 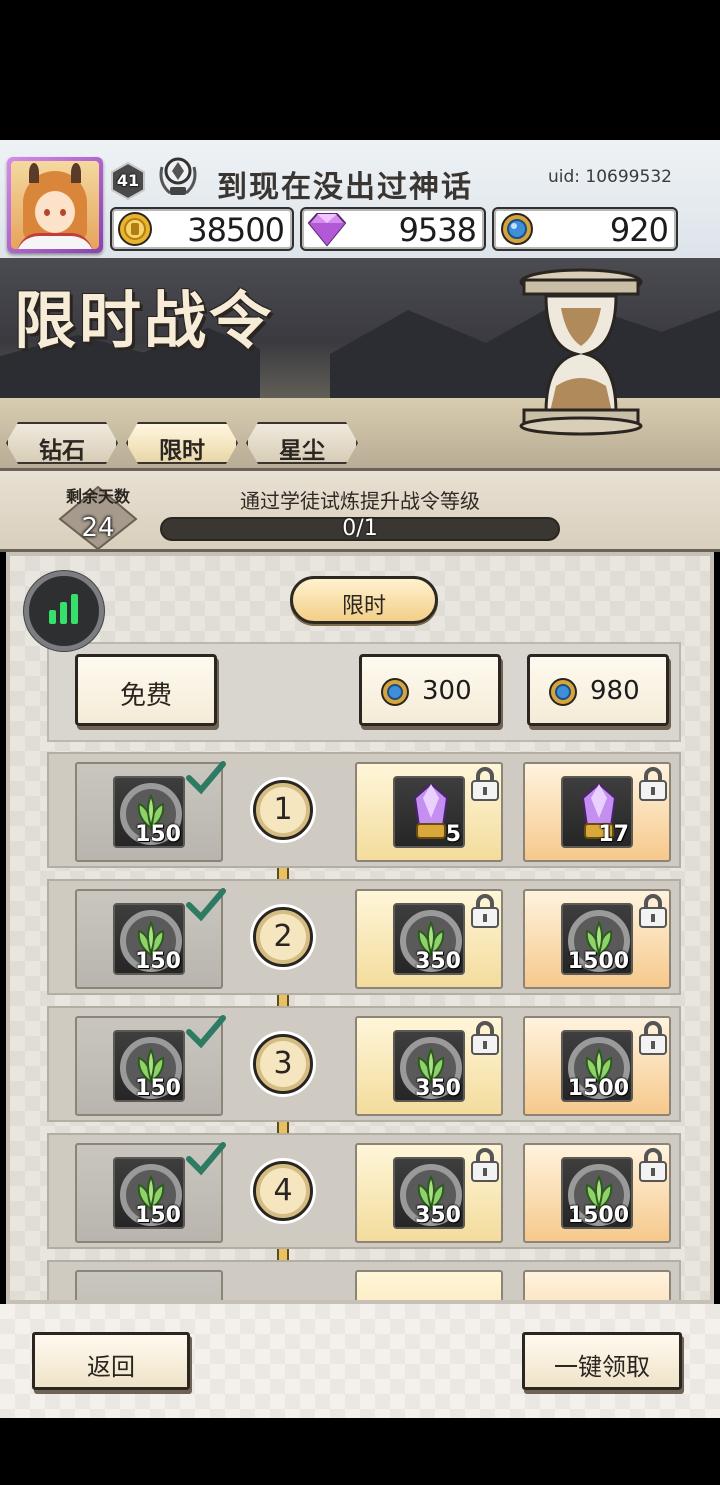 I want to click on pass-progress-section: 剩余天数 24 通过学徒试炼提升战令等级 0/1, so click(x=360, y=510).